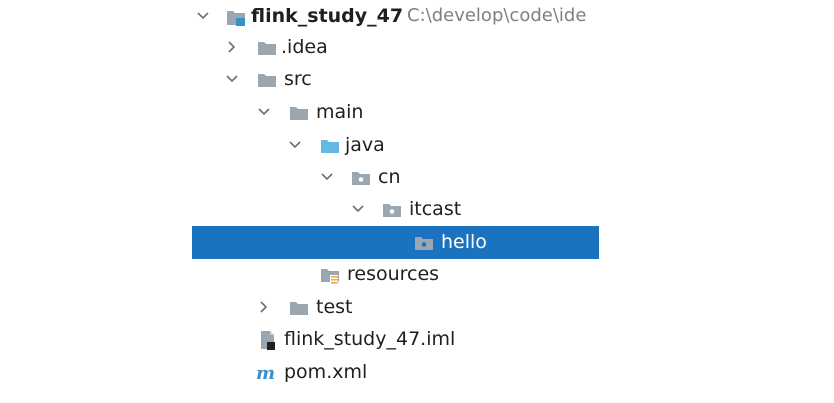  I want to click on tree-node-label: test, so click(334, 307).